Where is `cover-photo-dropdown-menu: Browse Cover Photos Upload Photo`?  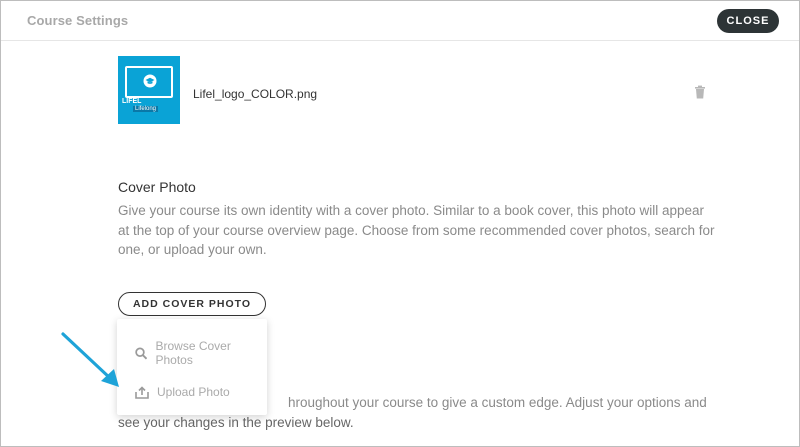 cover-photo-dropdown-menu: Browse Cover Photos Upload Photo is located at coordinates (192, 367).